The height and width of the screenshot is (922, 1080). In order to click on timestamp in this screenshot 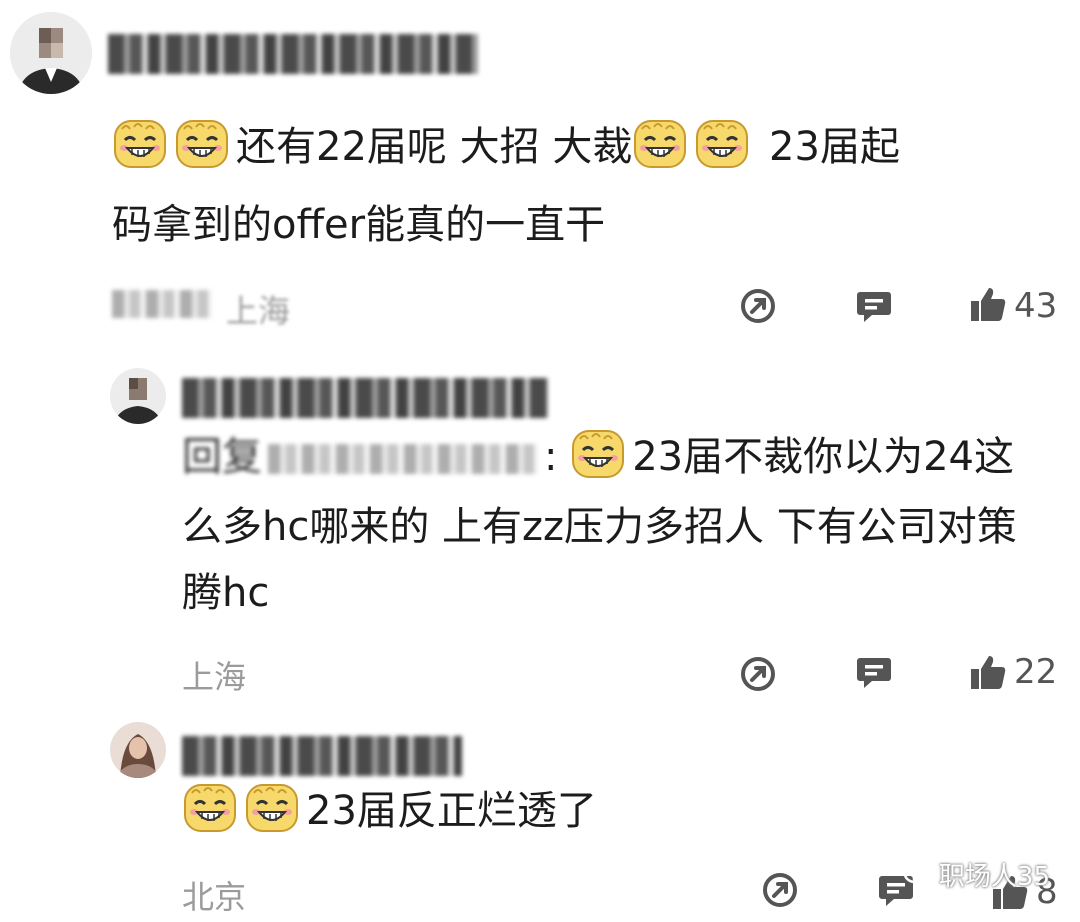, I will do `click(162, 304)`.